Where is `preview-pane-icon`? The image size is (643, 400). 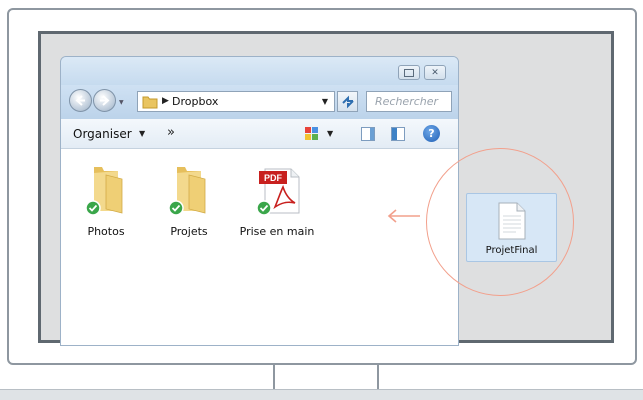 preview-pane-icon is located at coordinates (368, 134).